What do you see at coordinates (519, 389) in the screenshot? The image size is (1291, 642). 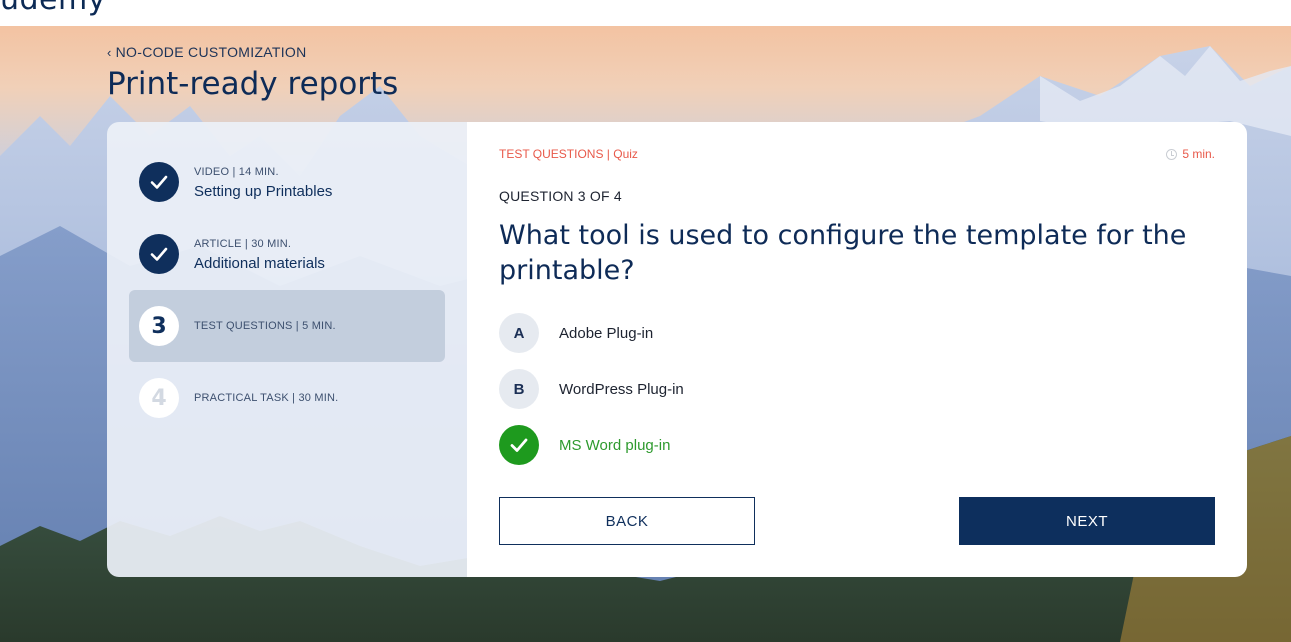 I see `option-letter-badge: B` at bounding box center [519, 389].